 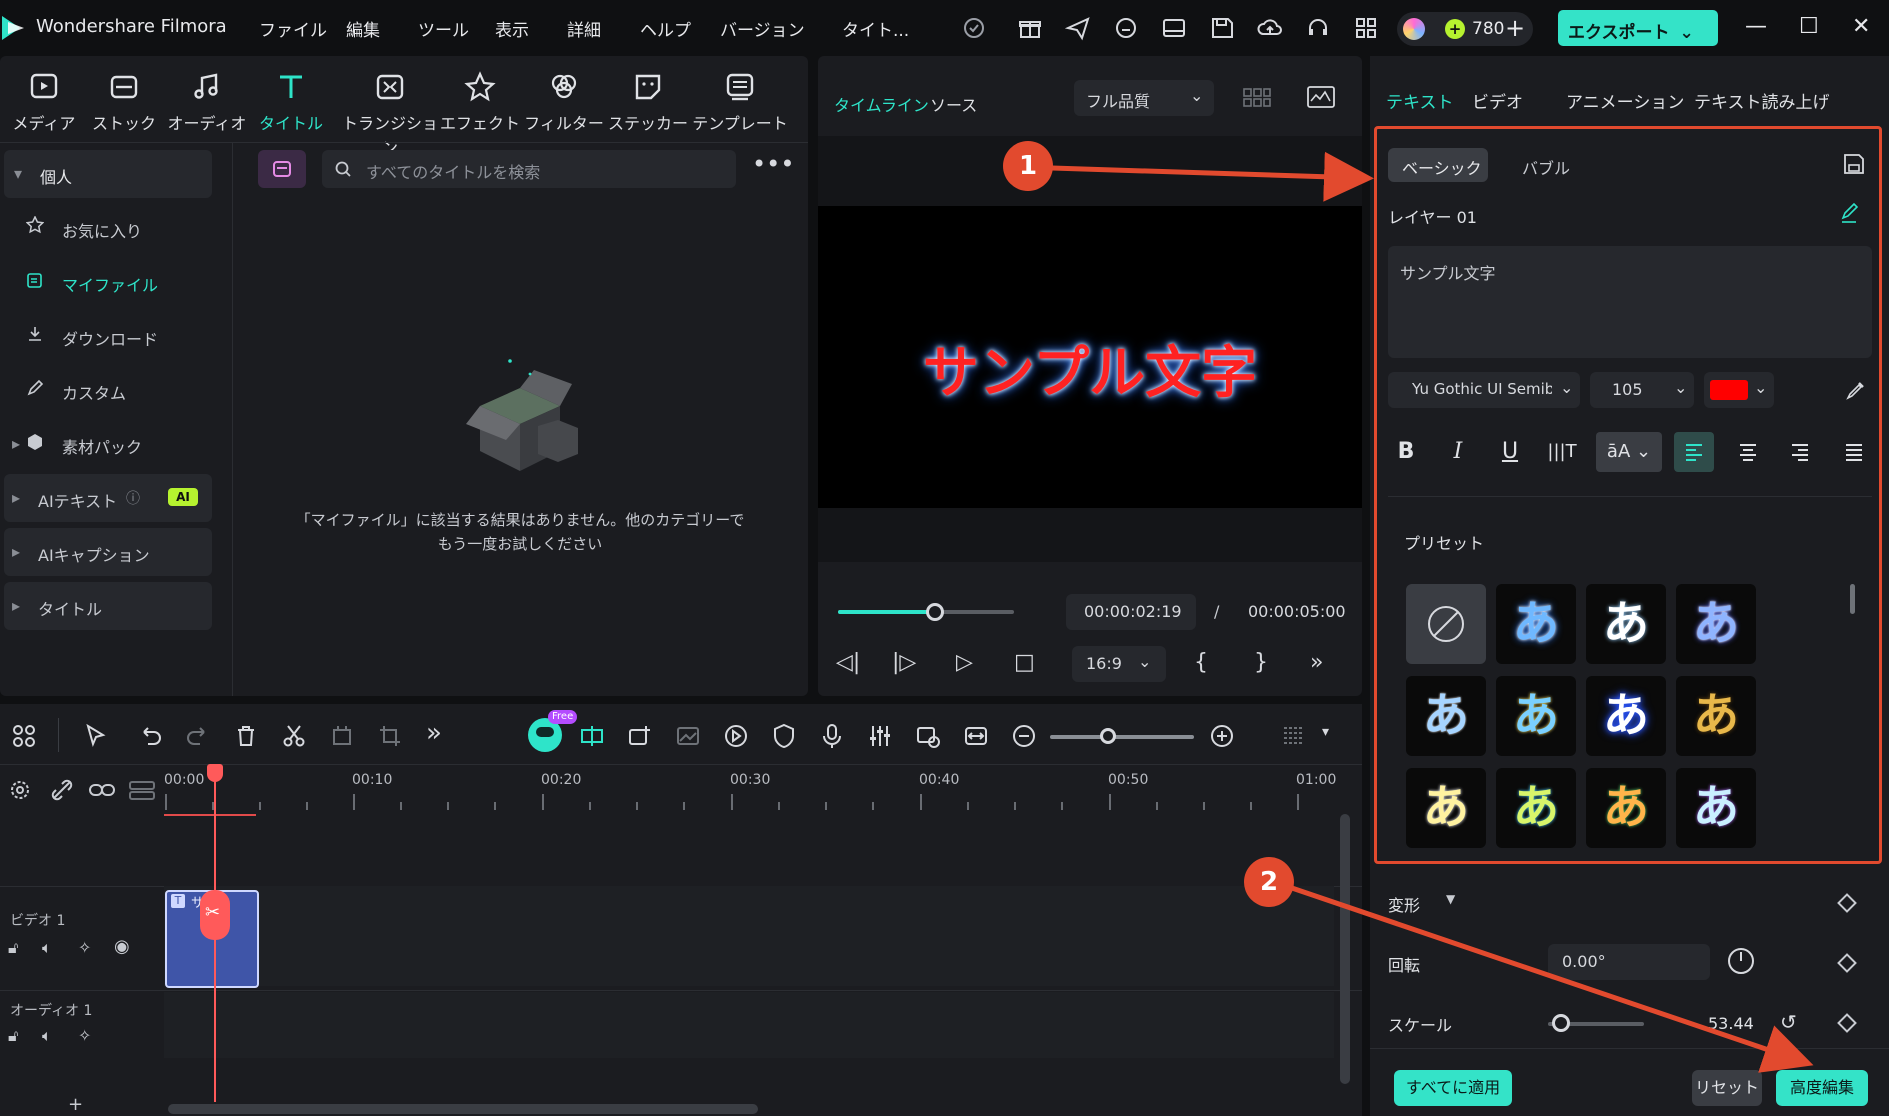 I want to click on unlink-icon, so click(x=62, y=790).